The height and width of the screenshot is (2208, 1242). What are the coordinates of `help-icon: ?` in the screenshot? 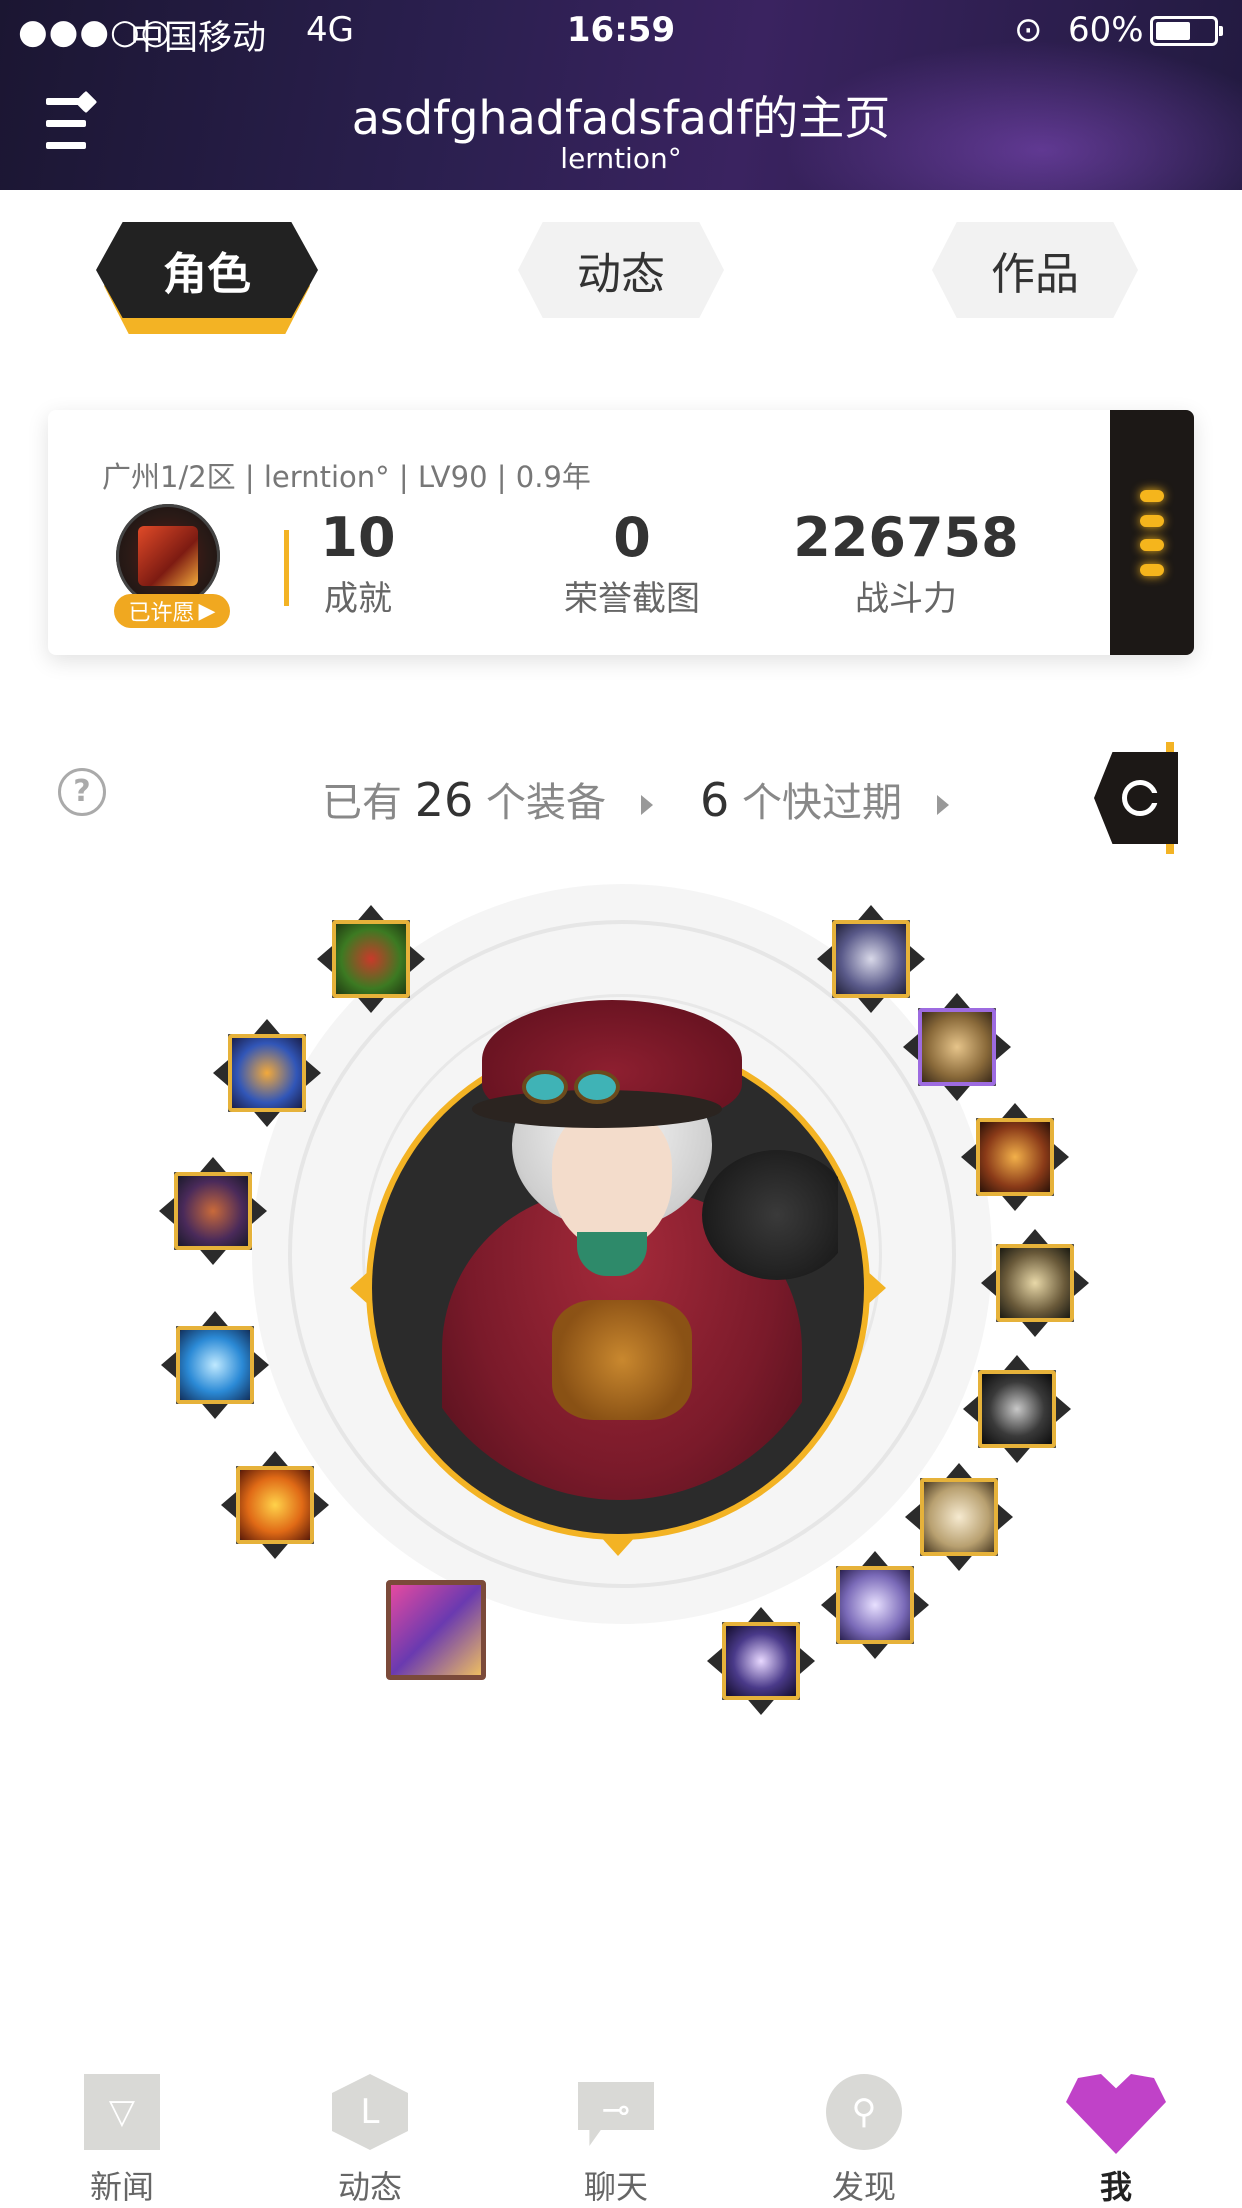 It's located at (82, 792).